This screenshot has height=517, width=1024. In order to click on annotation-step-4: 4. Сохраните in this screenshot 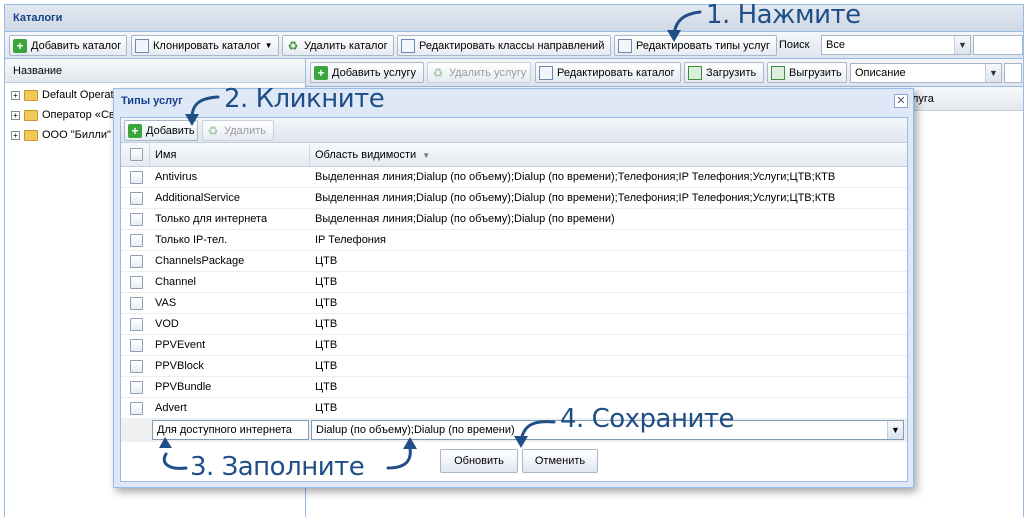, I will do `click(647, 419)`.